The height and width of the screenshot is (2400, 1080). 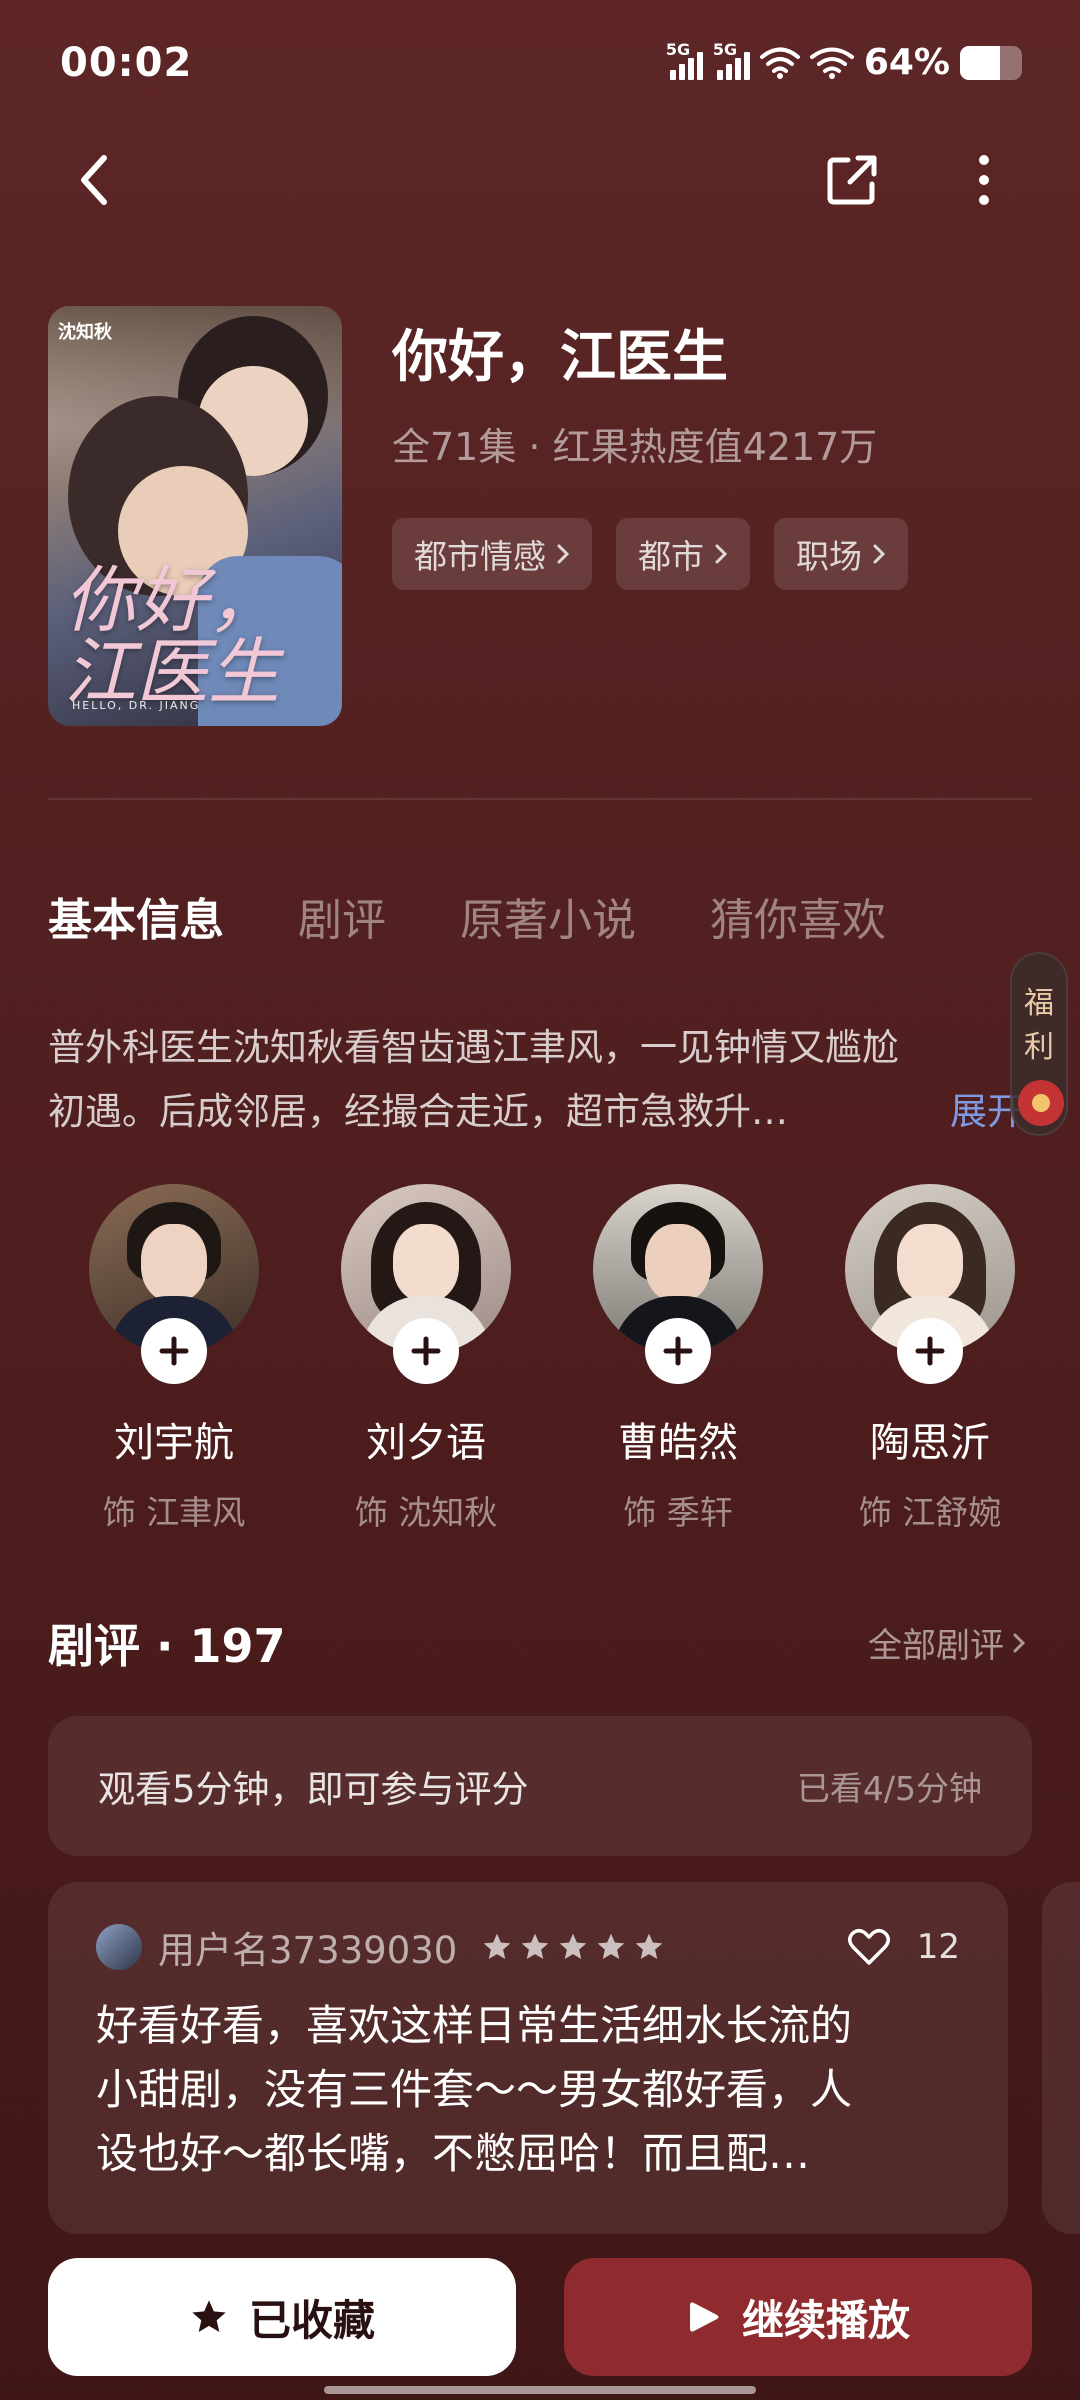 What do you see at coordinates (704, 2317) in the screenshot?
I see `play-icon` at bounding box center [704, 2317].